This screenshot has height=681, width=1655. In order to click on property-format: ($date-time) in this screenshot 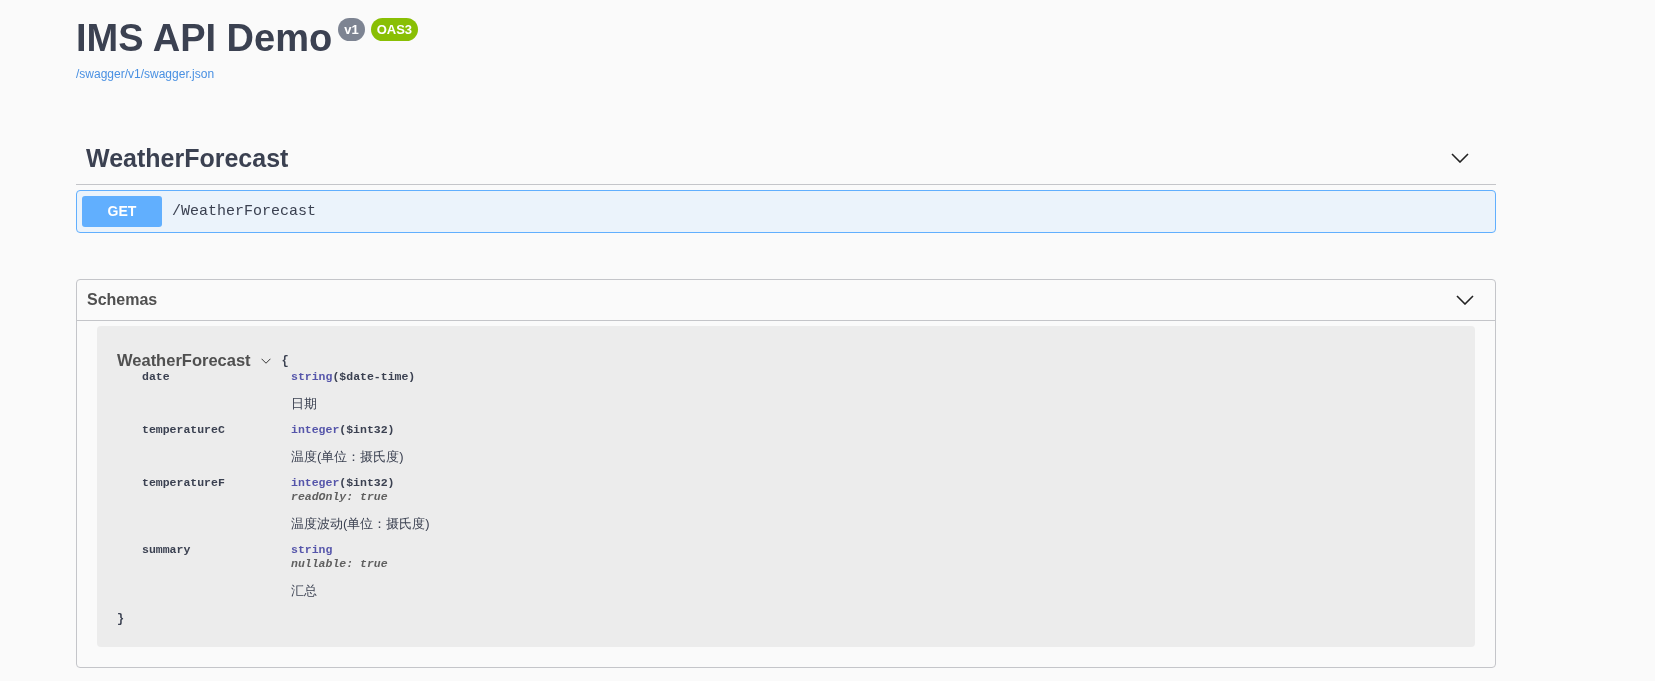, I will do `click(374, 376)`.